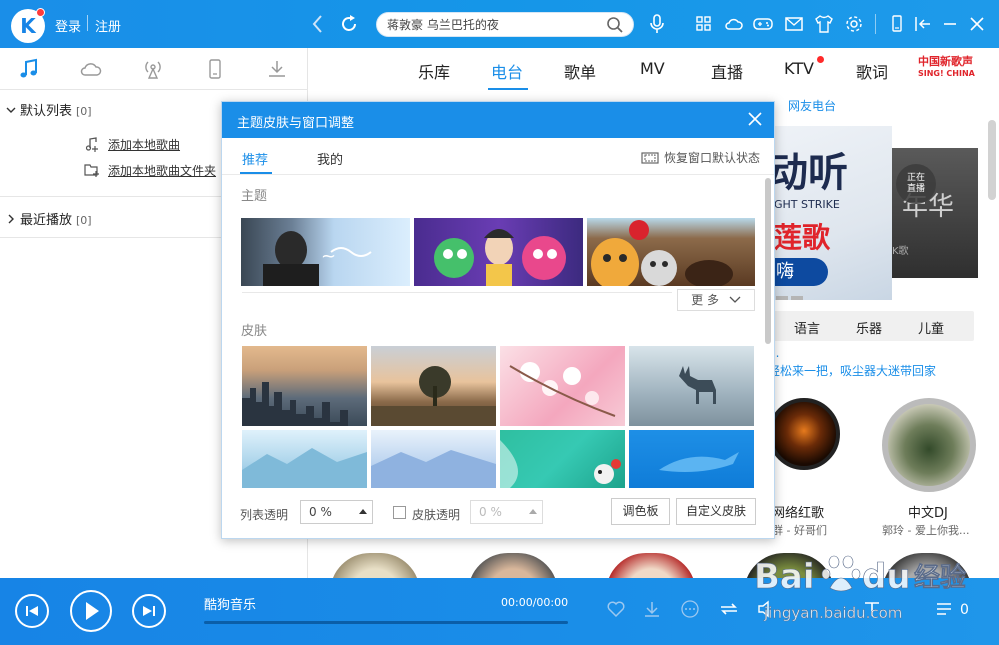 This screenshot has width=999, height=645. What do you see at coordinates (767, 609) in the screenshot?
I see `volume-icon` at bounding box center [767, 609].